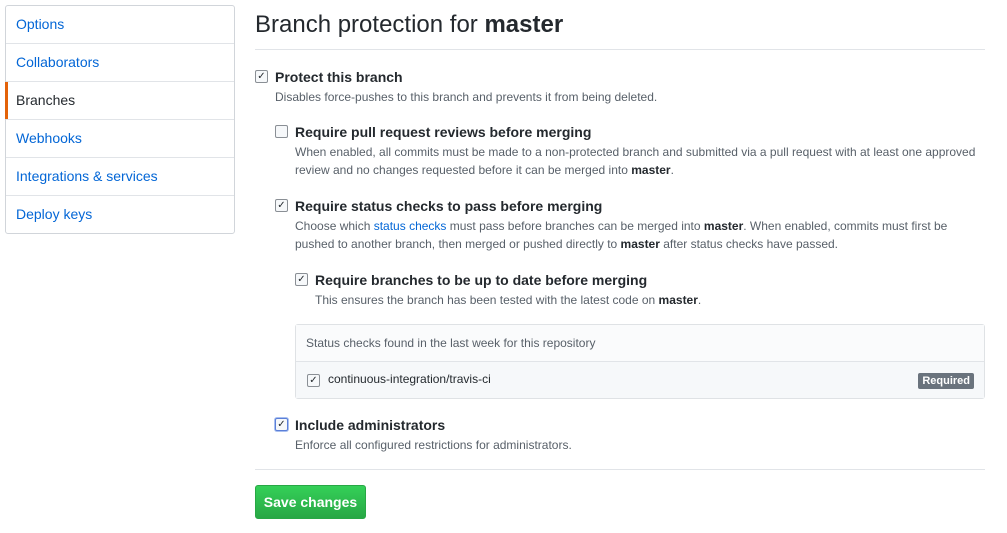  What do you see at coordinates (370, 425) in the screenshot?
I see `include-admins-label: Include administrators` at bounding box center [370, 425].